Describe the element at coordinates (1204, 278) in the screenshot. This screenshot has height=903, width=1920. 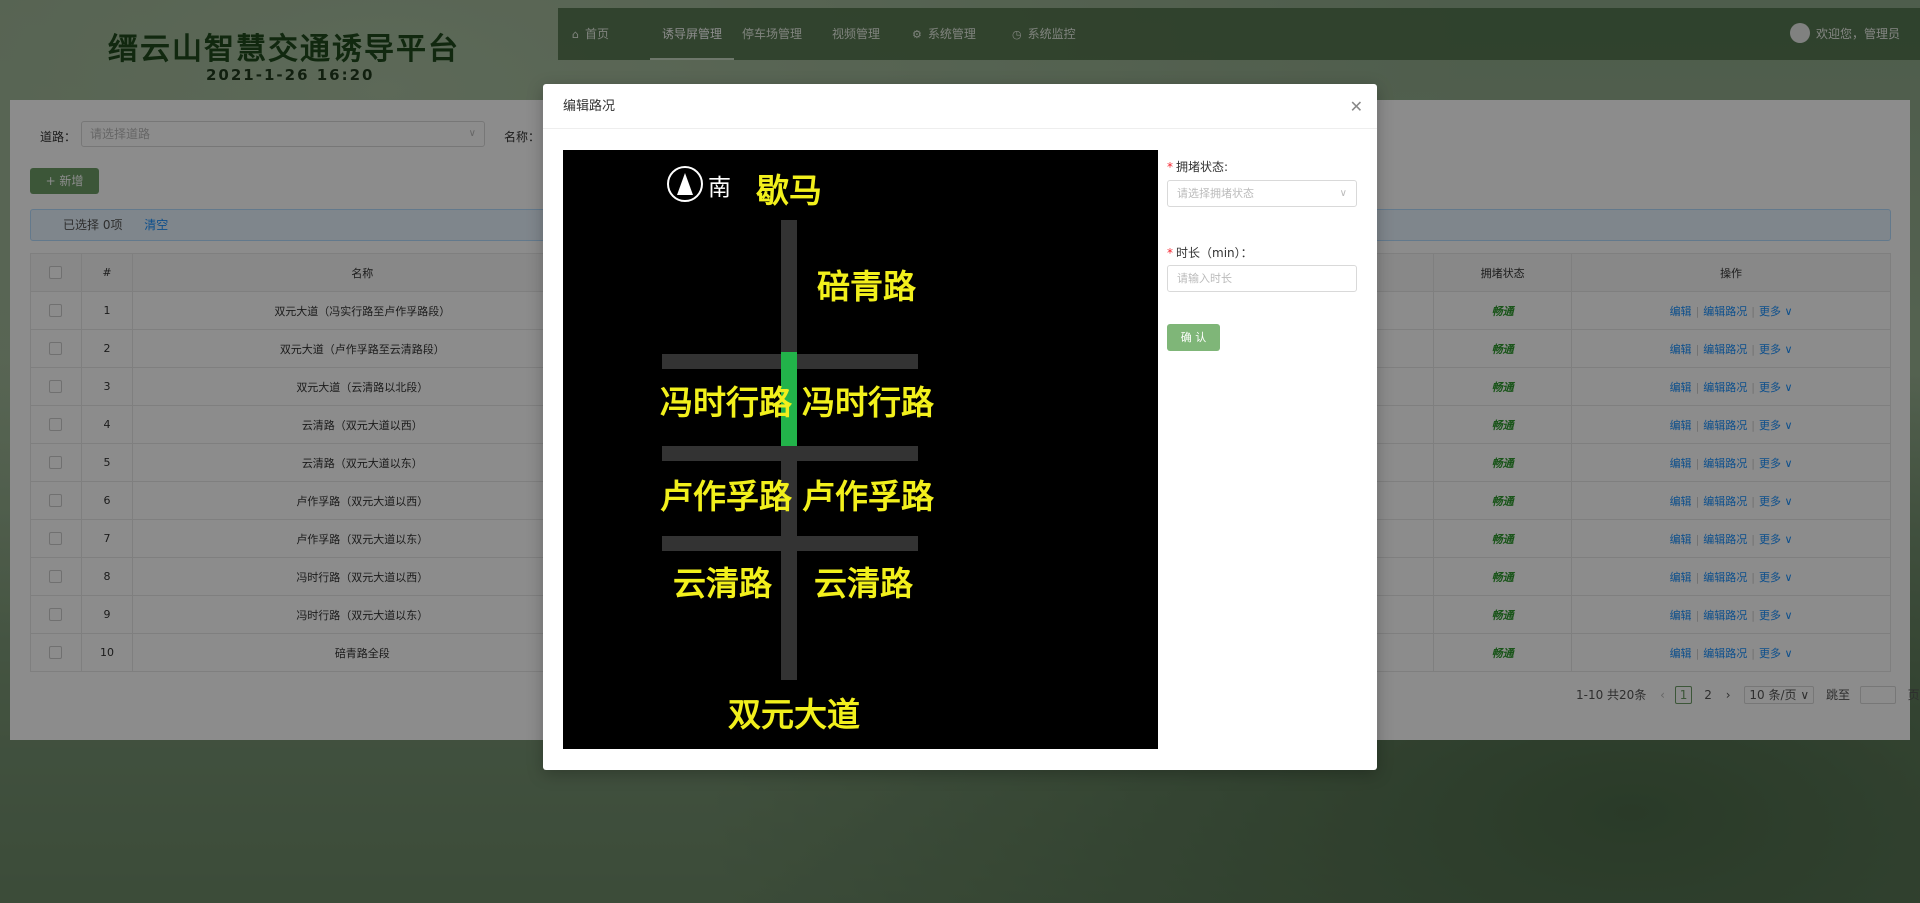
I see `duration-input-placeholder: 请输入时长` at that location.